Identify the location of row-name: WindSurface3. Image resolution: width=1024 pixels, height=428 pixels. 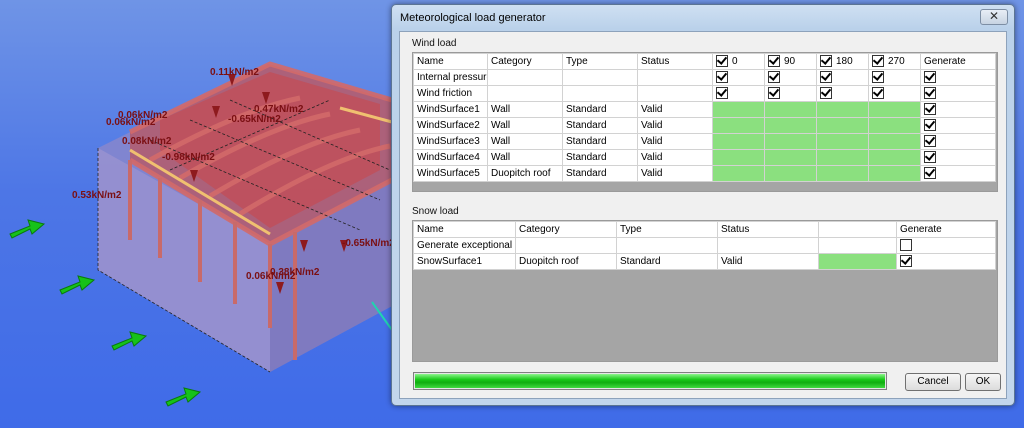
(450, 141).